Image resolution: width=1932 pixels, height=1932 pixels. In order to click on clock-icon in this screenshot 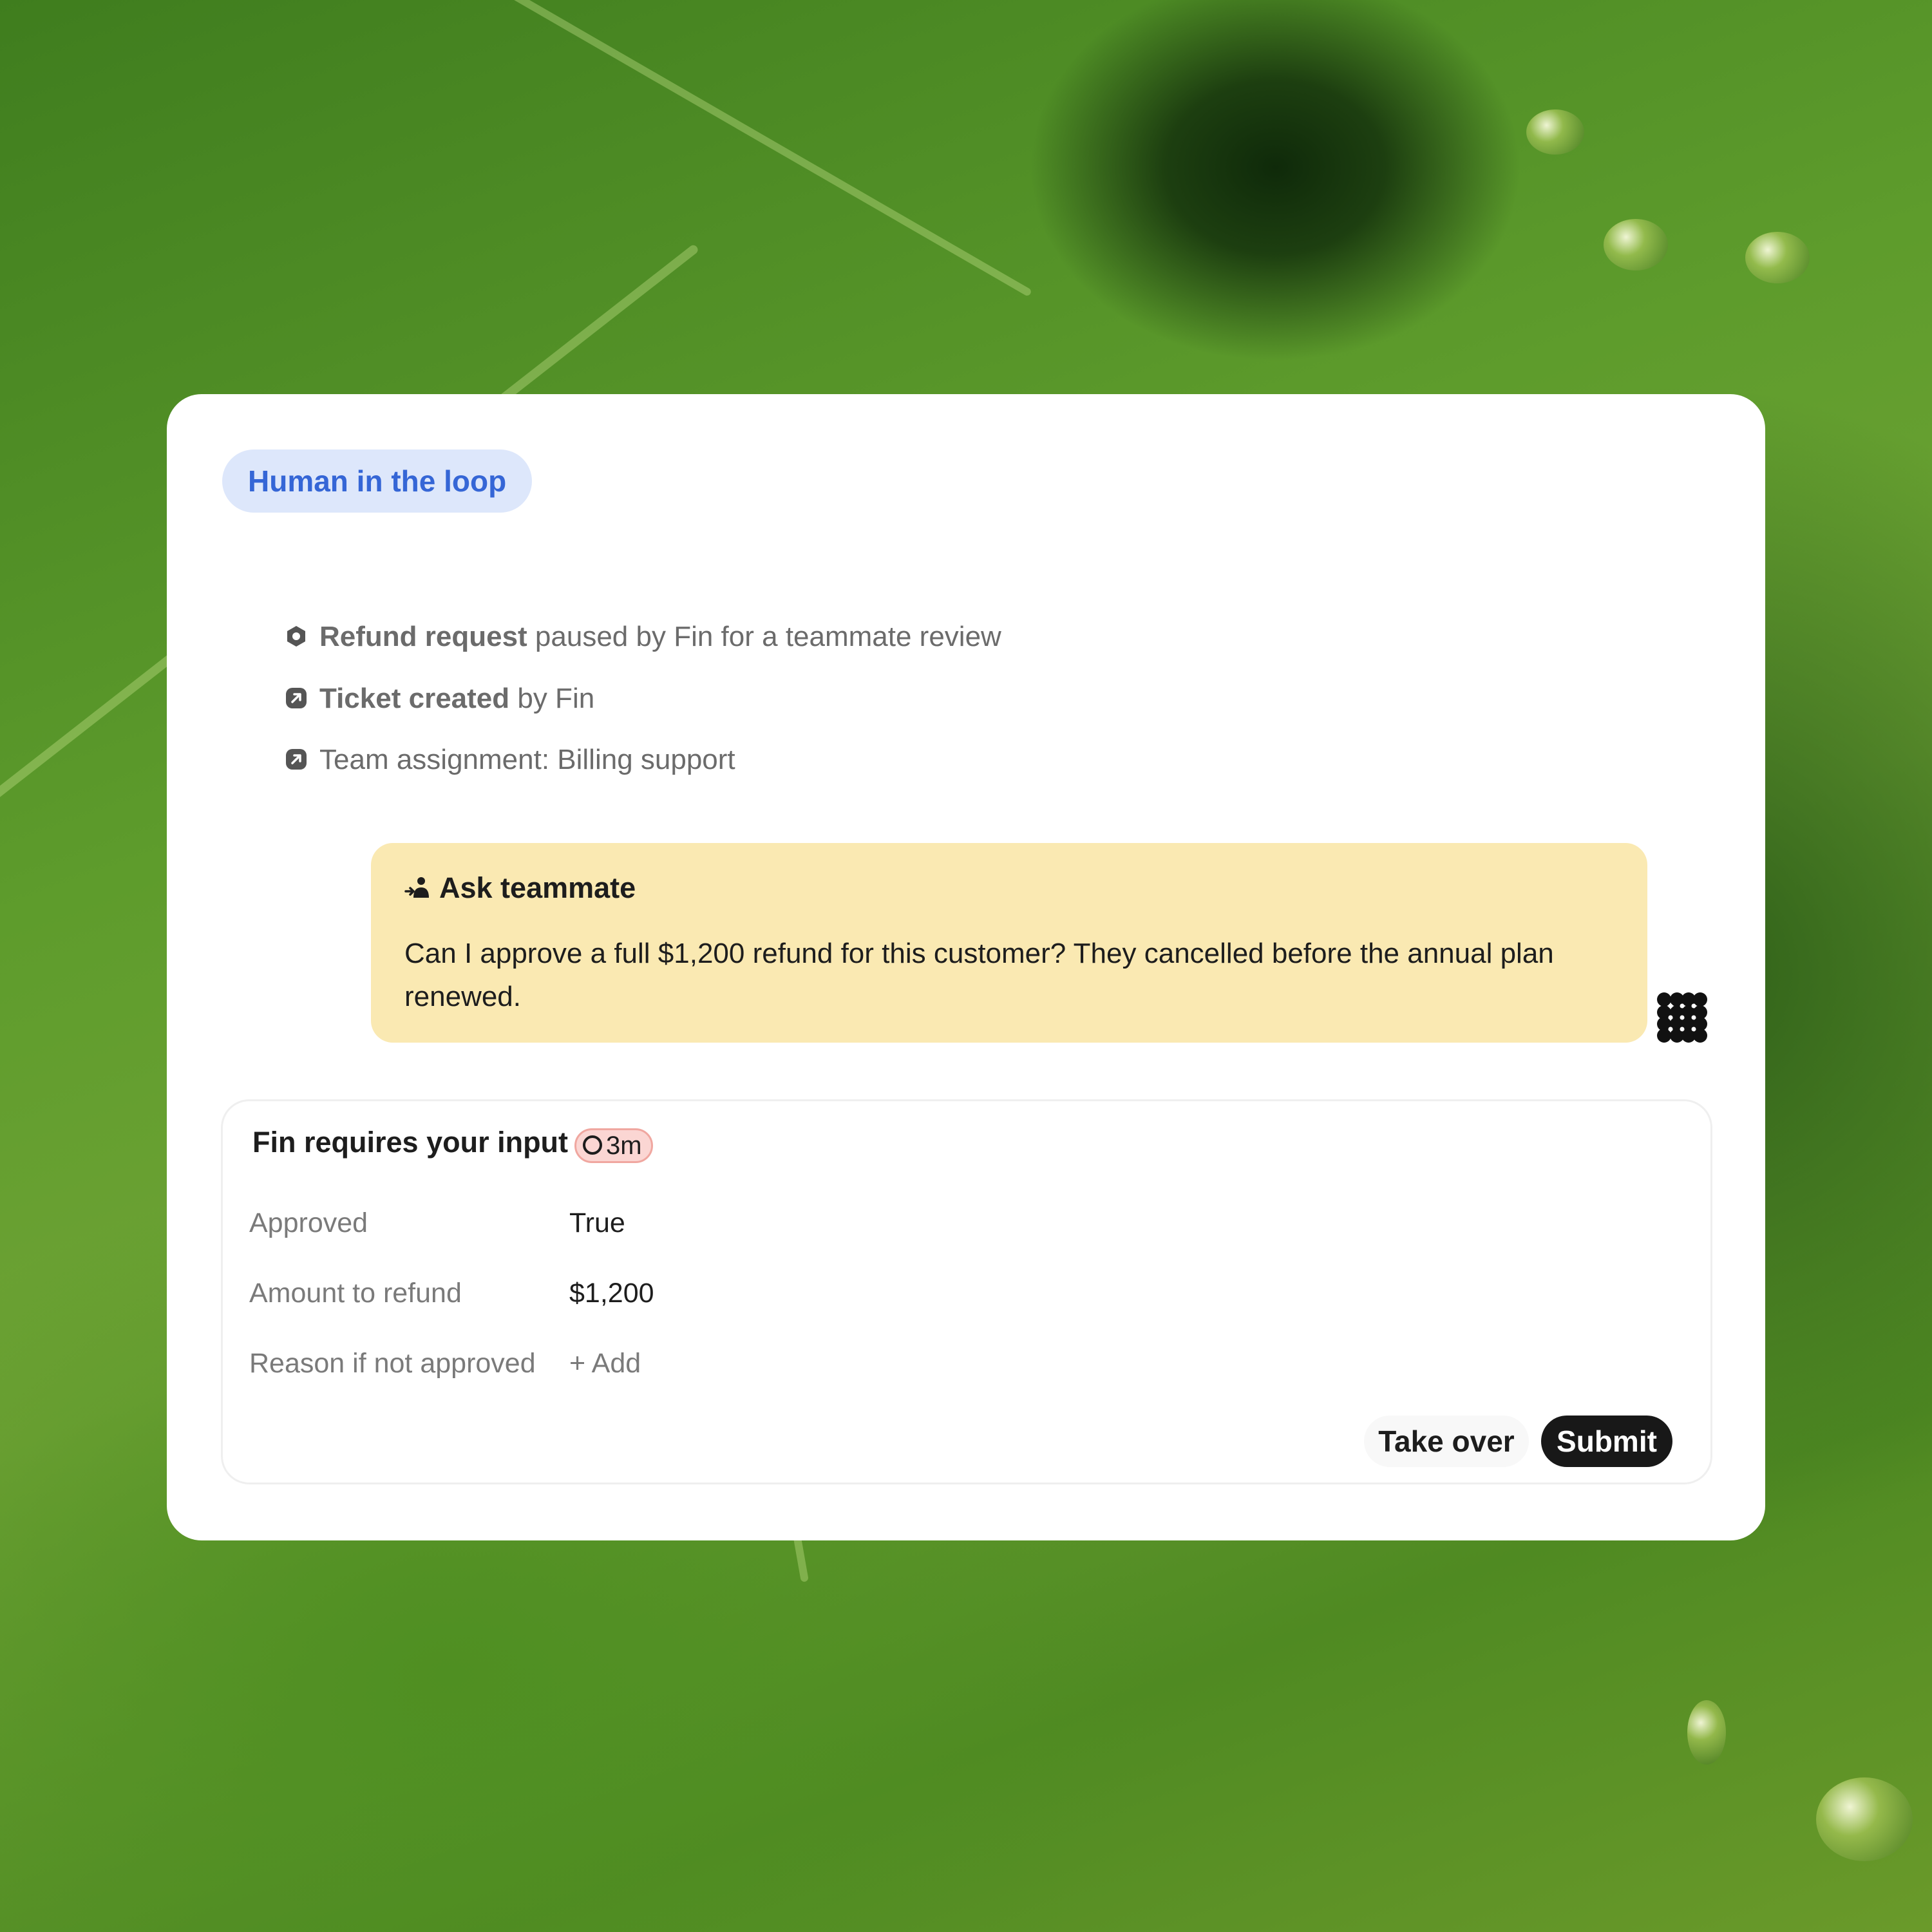, I will do `click(592, 1145)`.